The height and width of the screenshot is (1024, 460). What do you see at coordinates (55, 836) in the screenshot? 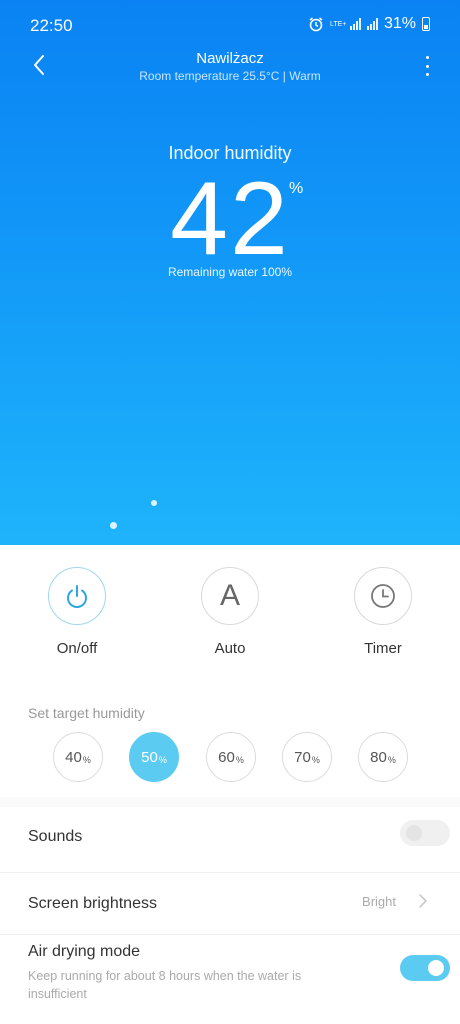
I see `sounds-title: Sounds` at bounding box center [55, 836].